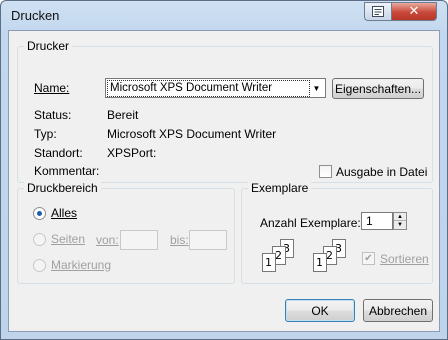 The height and width of the screenshot is (340, 448). Describe the element at coordinates (39, 265) in the screenshot. I see `range-selection-radio` at that location.